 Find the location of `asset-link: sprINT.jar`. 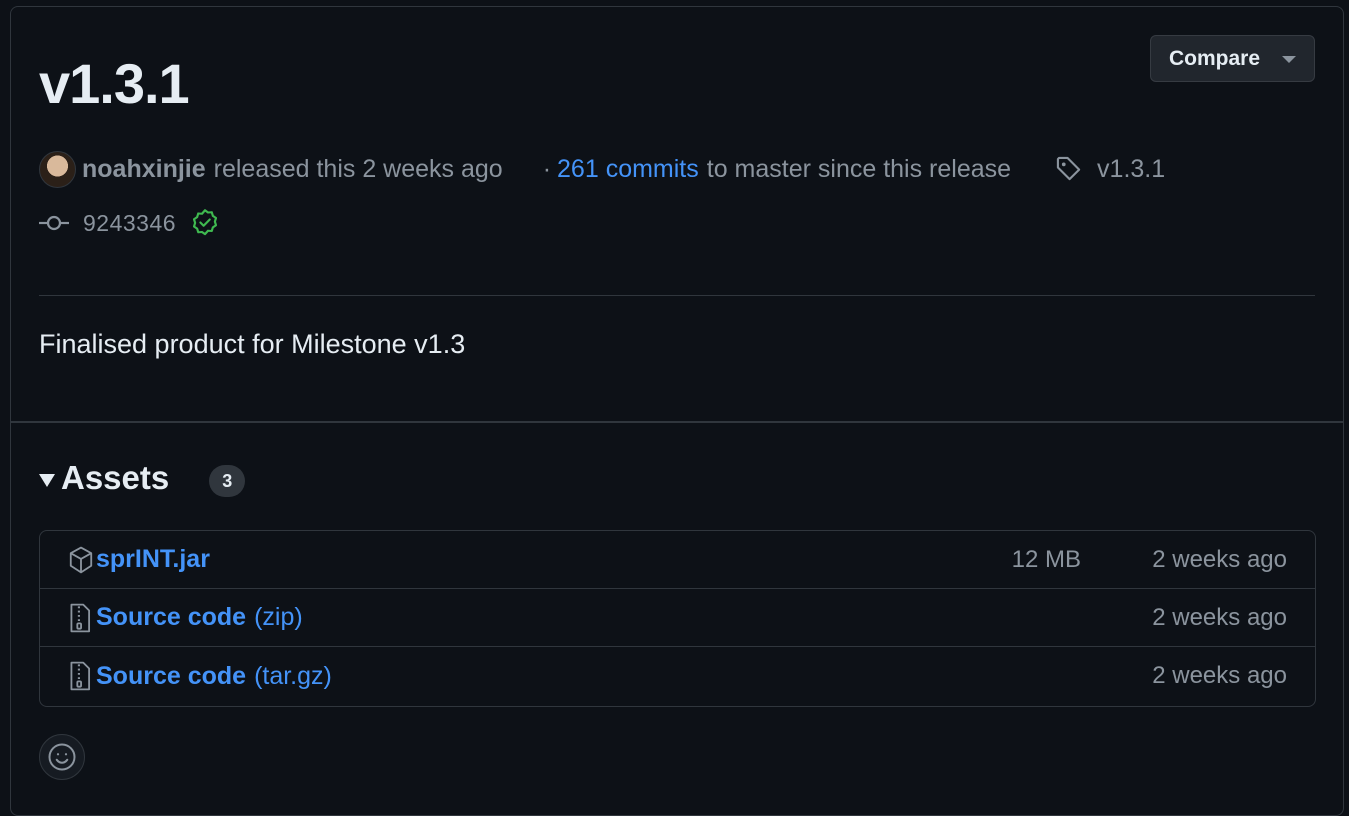

asset-link: sprINT.jar is located at coordinates (153, 559).